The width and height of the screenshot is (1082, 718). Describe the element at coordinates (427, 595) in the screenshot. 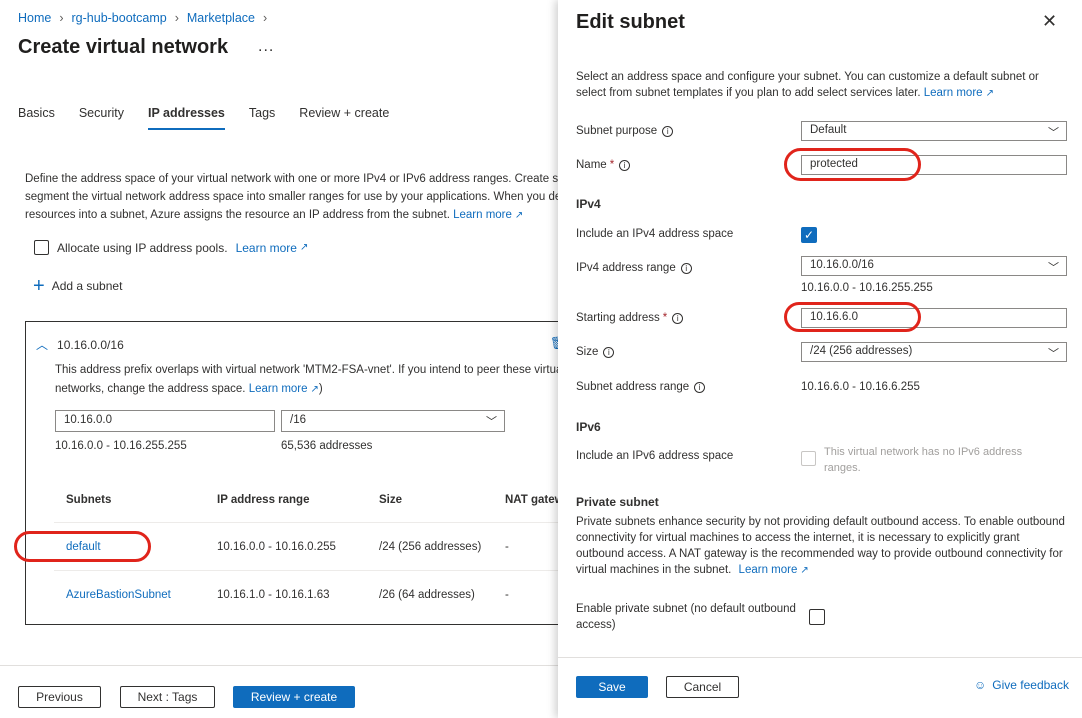

I see `subnet-size: /26 (64 addresses)` at that location.